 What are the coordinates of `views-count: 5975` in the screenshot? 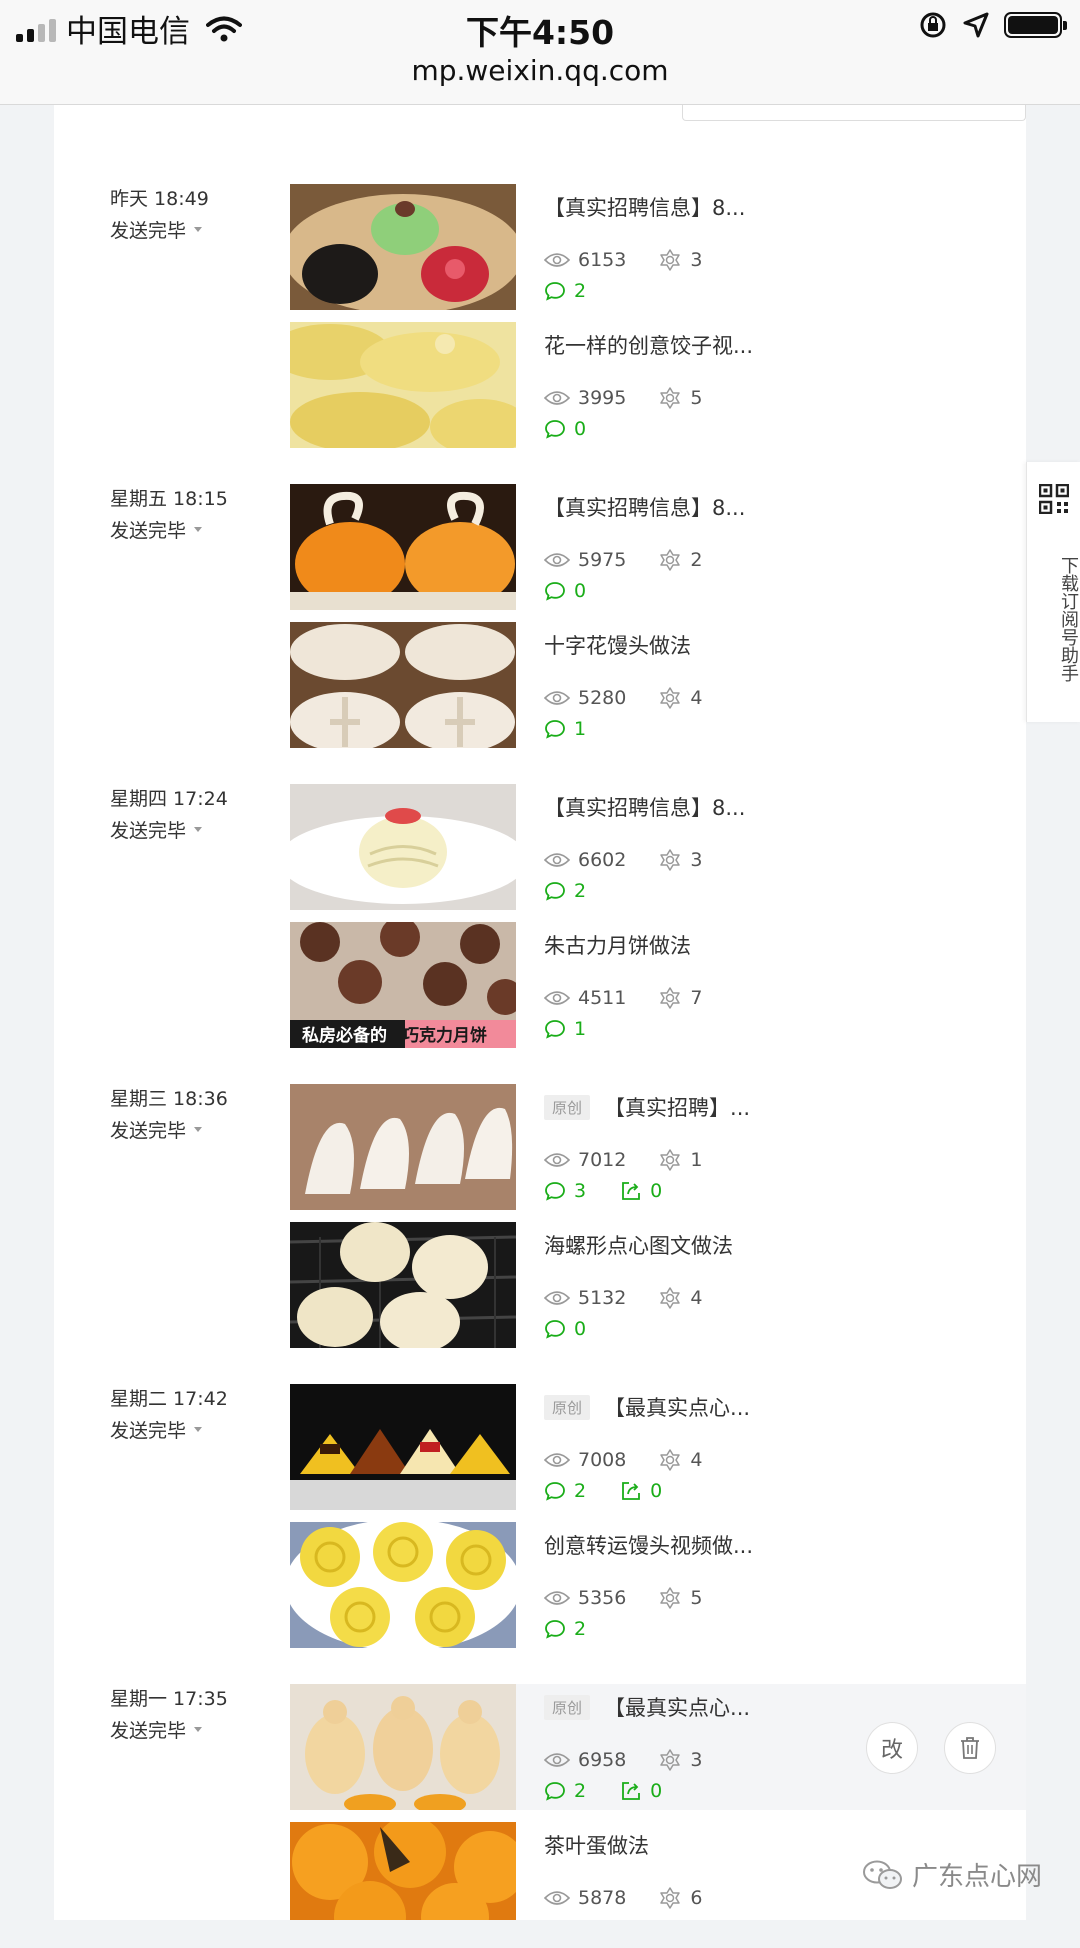 It's located at (602, 560).